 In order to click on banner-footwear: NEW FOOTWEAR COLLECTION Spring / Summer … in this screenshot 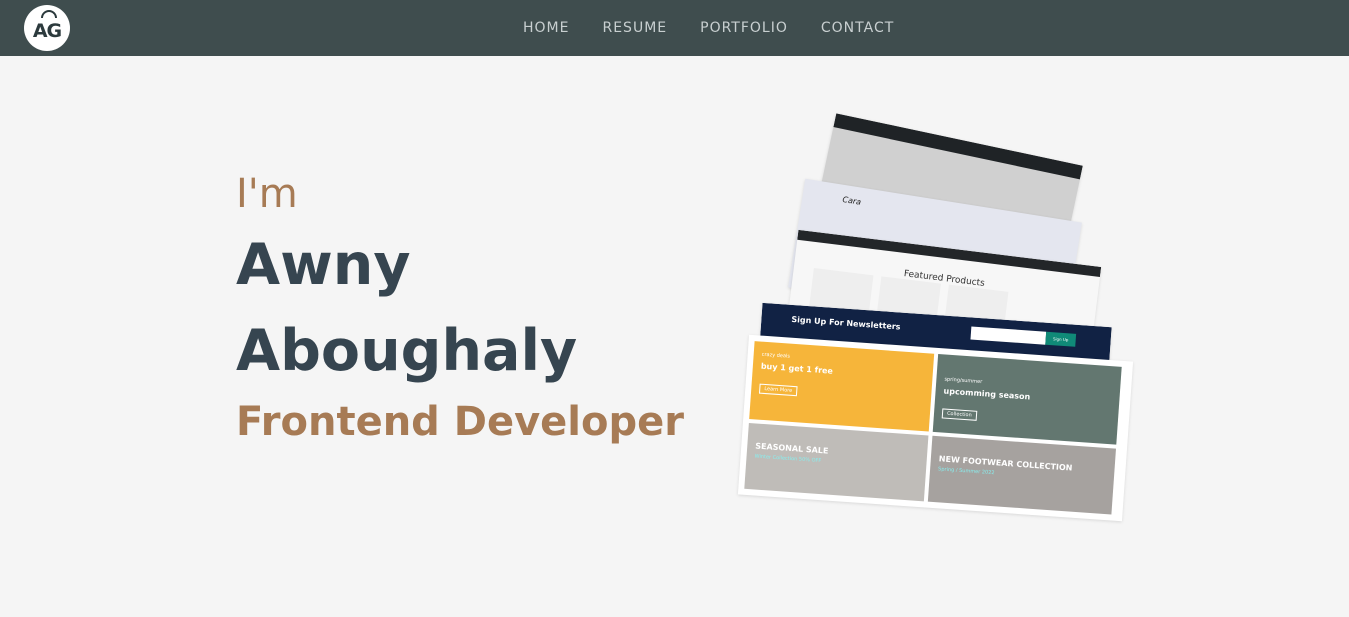, I will do `click(1021, 475)`.